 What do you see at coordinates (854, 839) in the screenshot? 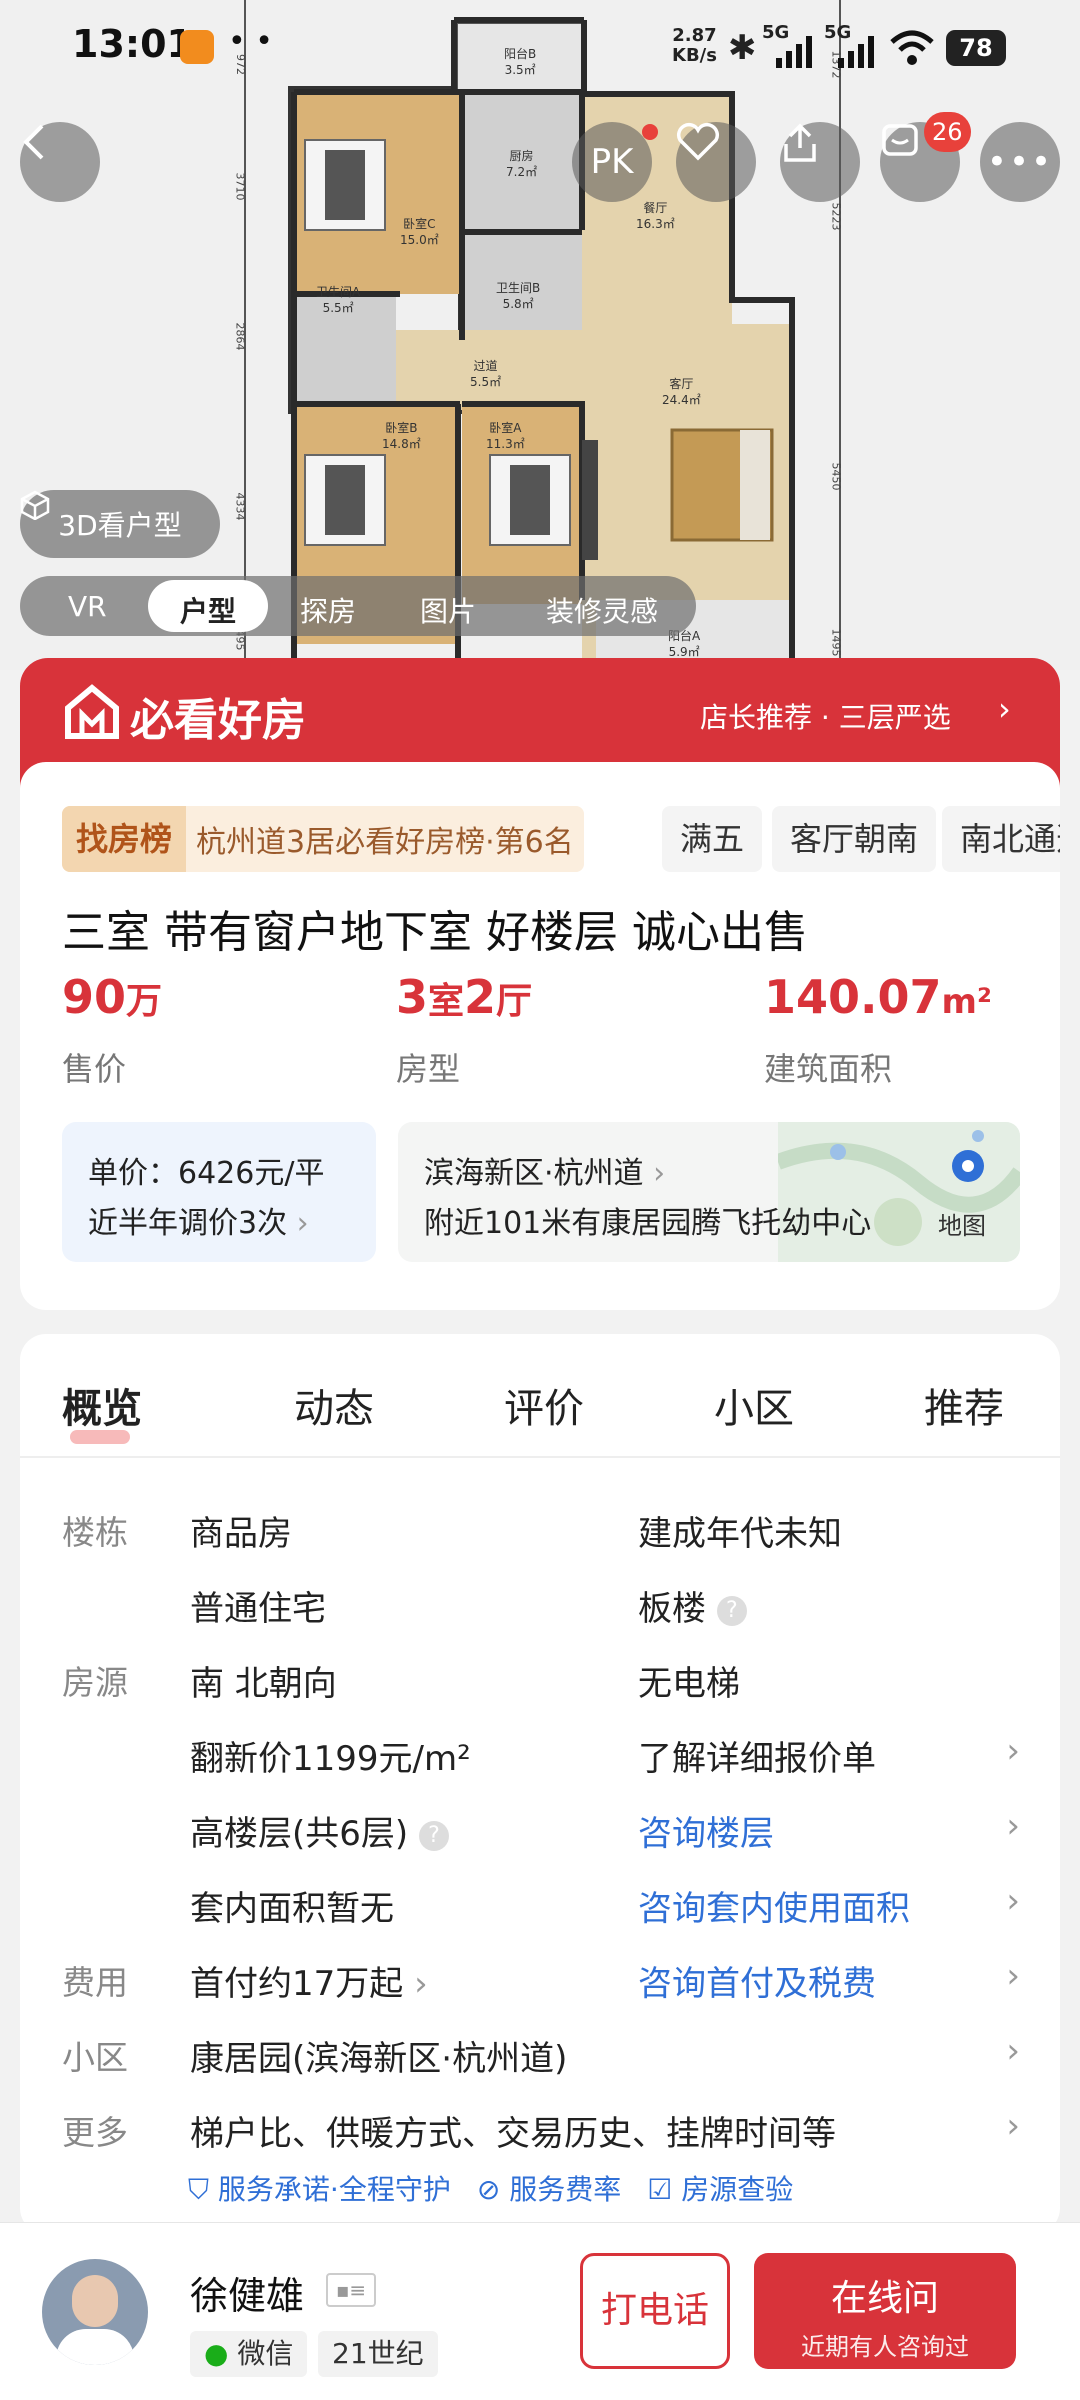
I see `tag-living-room-south: 客厅朝南` at bounding box center [854, 839].